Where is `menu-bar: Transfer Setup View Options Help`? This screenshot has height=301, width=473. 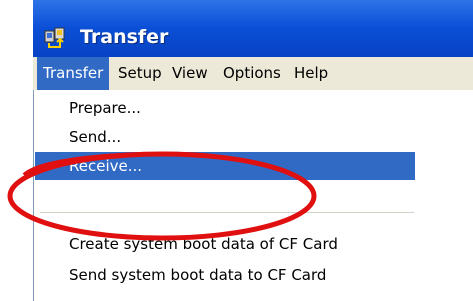
menu-bar: Transfer Setup View Options Help is located at coordinates (253, 74).